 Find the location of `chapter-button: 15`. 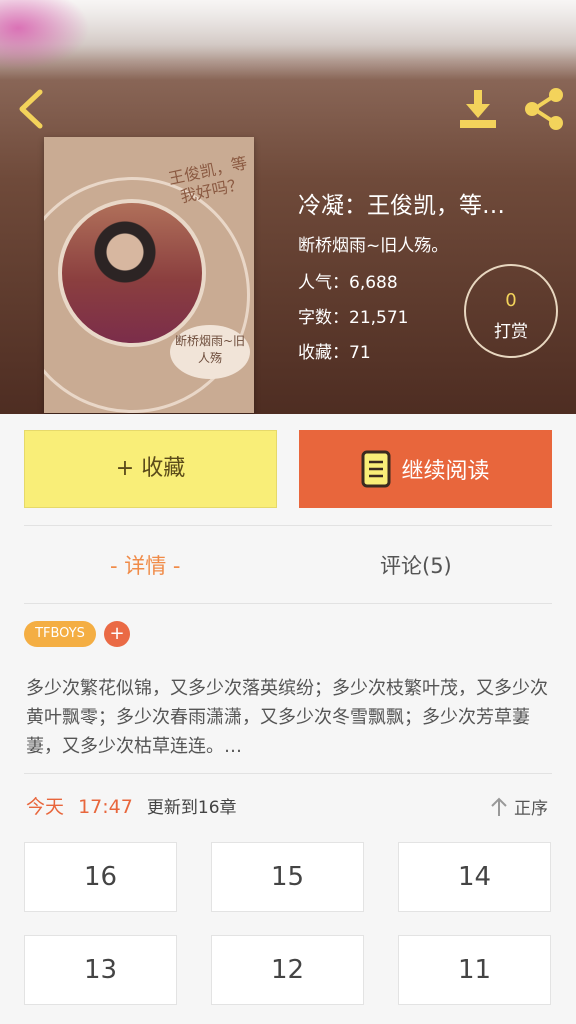

chapter-button: 15 is located at coordinates (287, 877).